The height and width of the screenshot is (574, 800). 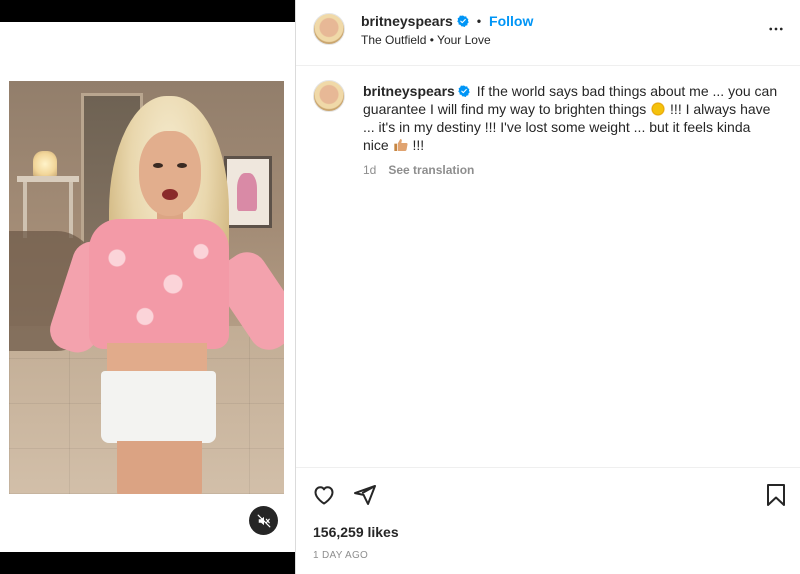 What do you see at coordinates (511, 21) in the screenshot?
I see `follow-button: Follow` at bounding box center [511, 21].